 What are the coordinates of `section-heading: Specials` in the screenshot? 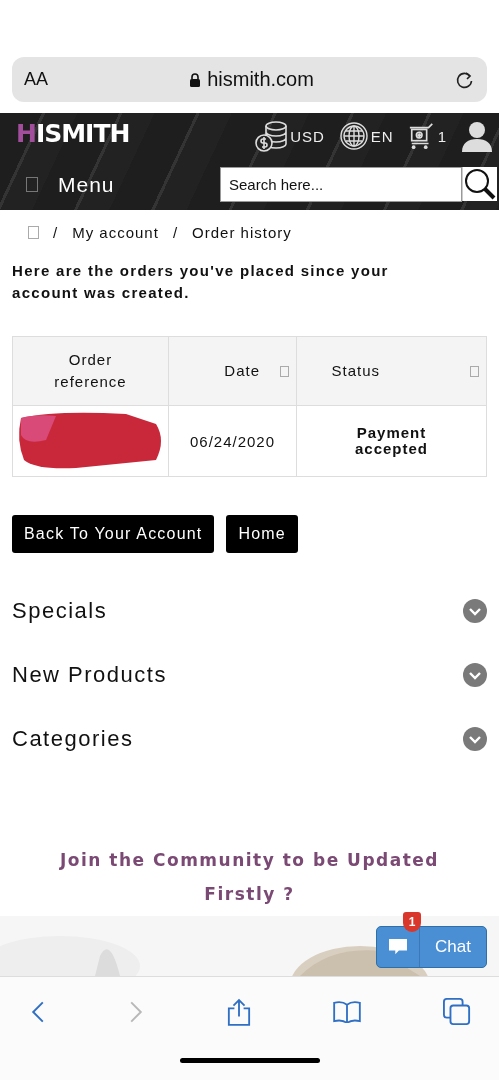 It's located at (60, 611).